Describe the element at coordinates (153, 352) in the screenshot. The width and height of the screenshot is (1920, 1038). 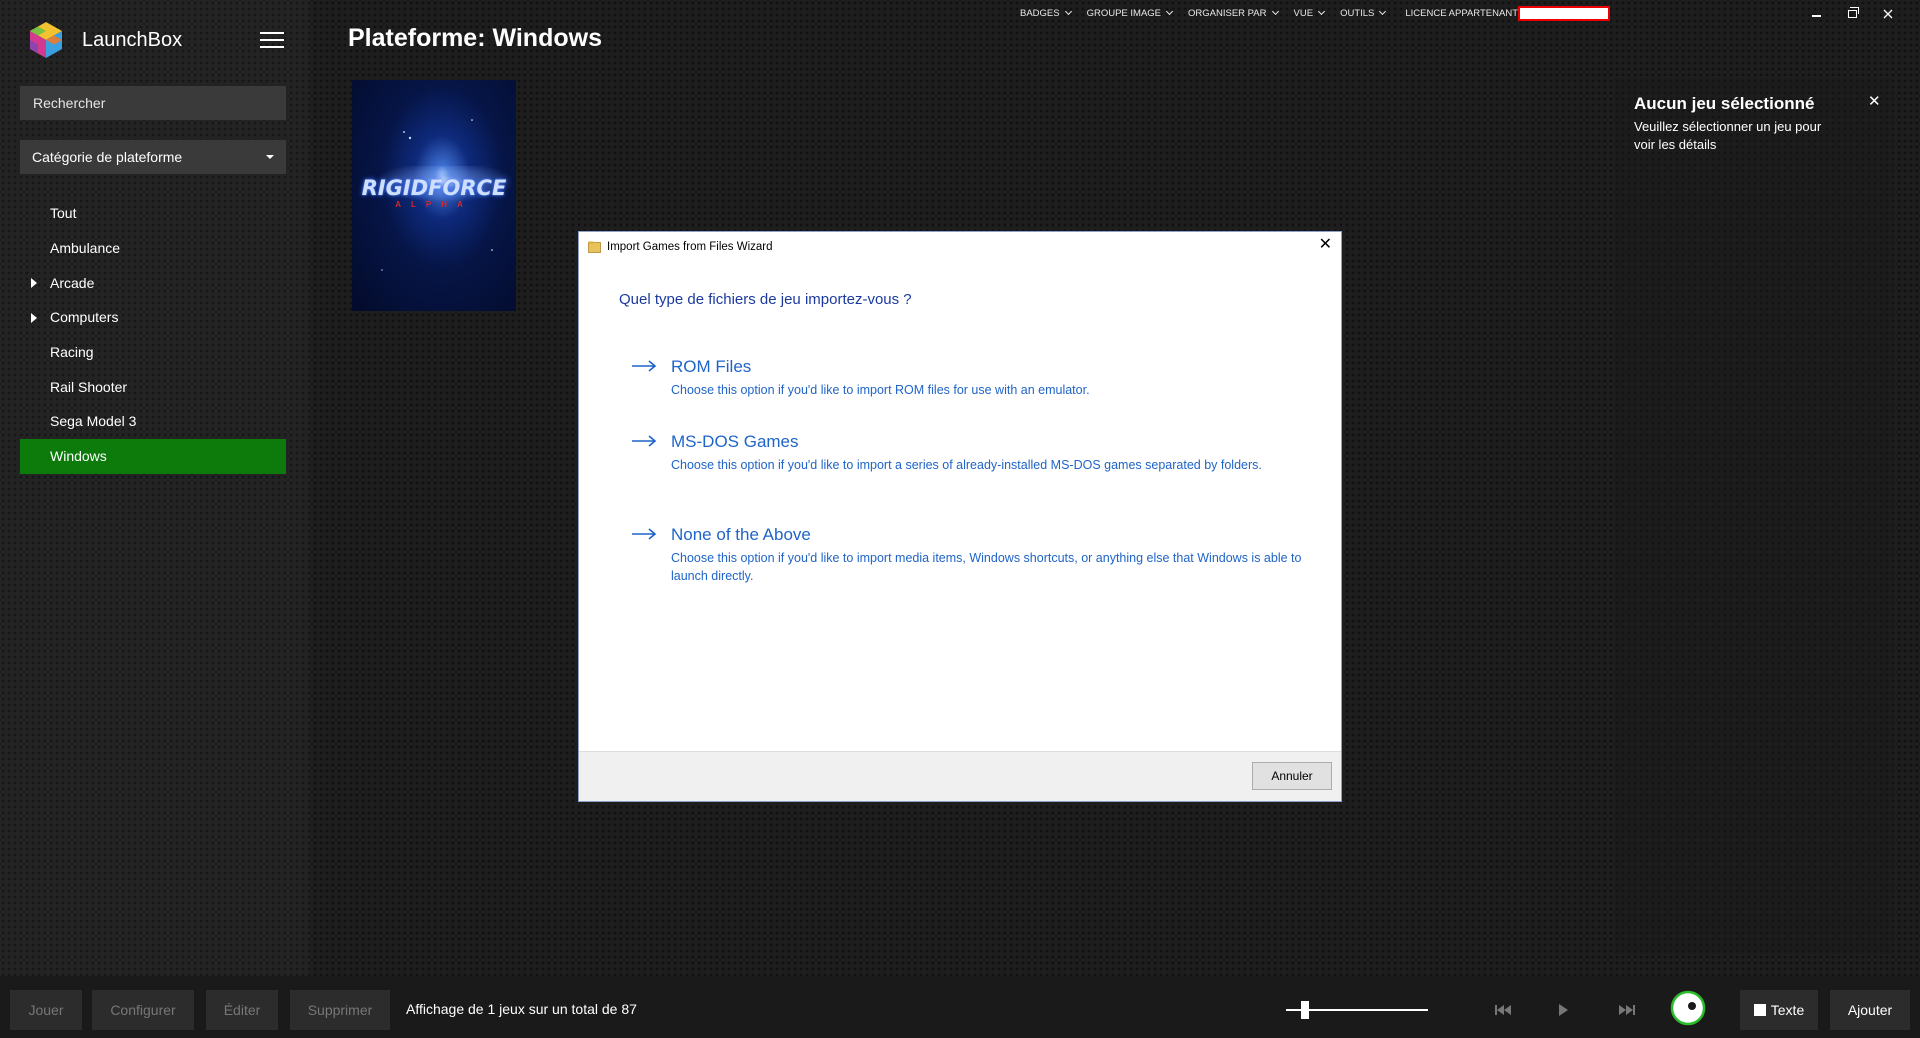
I see `sidebar-item-racing: Racing` at that location.